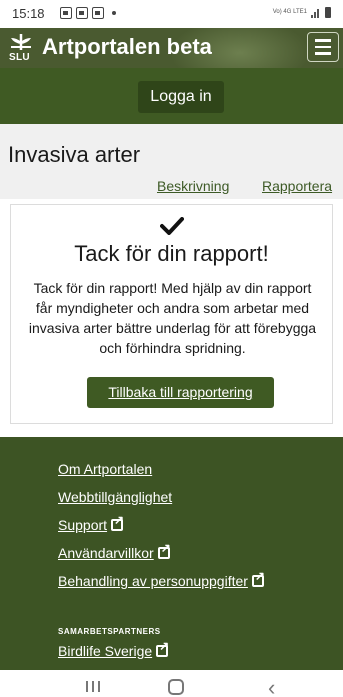  I want to click on status-notification-icons, so click(88, 13).